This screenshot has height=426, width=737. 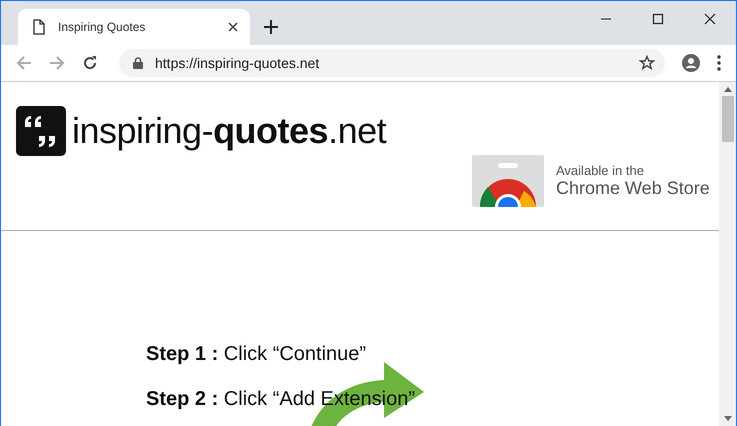 What do you see at coordinates (233, 27) in the screenshot?
I see `close-tab-icon` at bounding box center [233, 27].